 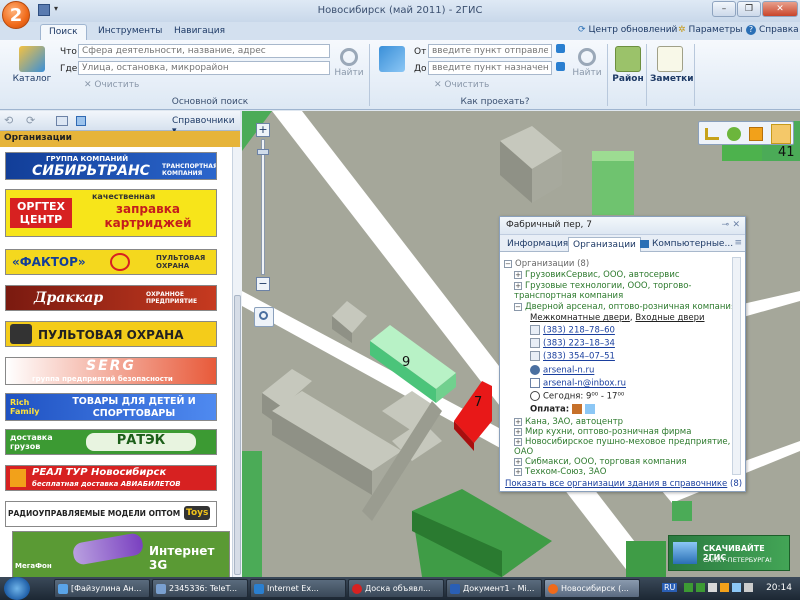 I want to click on app-icon, so click(x=63, y=589).